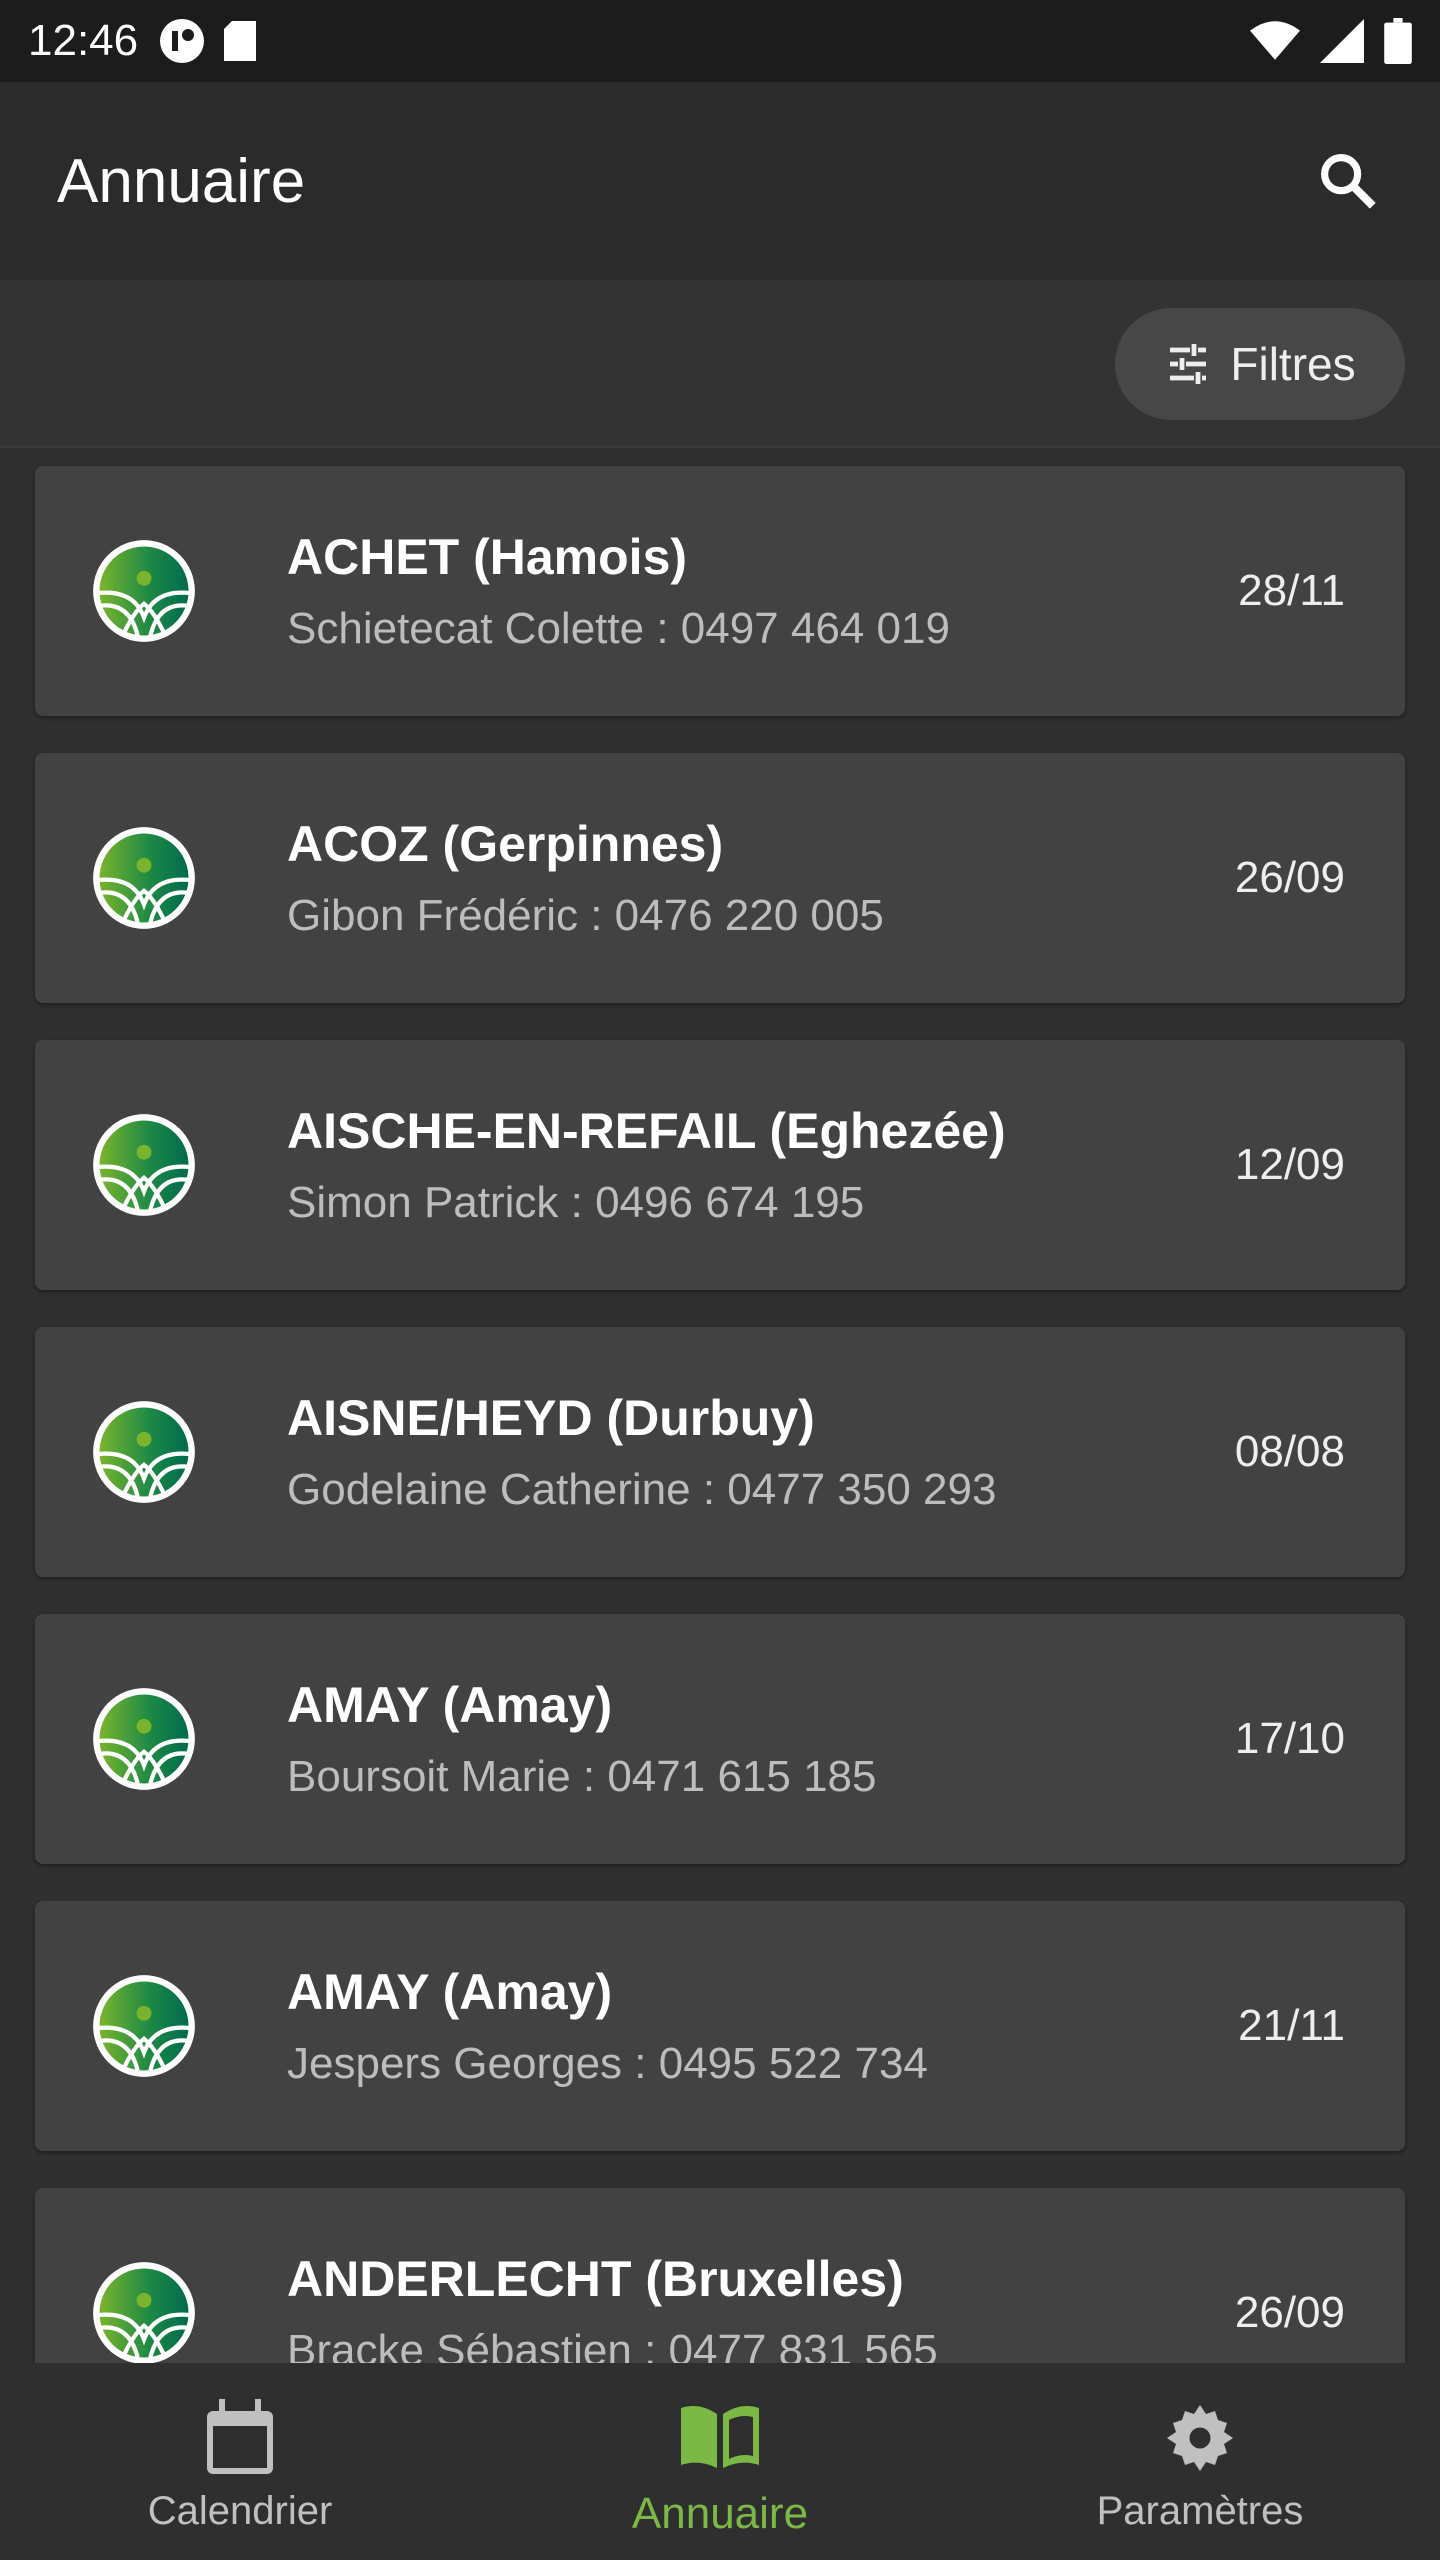 The height and width of the screenshot is (2560, 1440). What do you see at coordinates (182, 41) in the screenshot?
I see `app-notification-icon` at bounding box center [182, 41].